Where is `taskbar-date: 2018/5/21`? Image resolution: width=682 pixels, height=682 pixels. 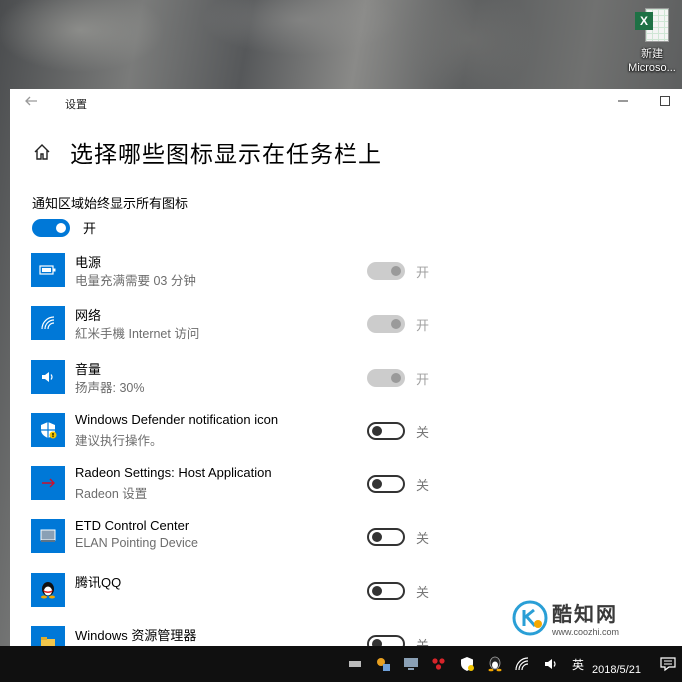
taskbar-date: 2018/5/21 is located at coordinates (616, 670).